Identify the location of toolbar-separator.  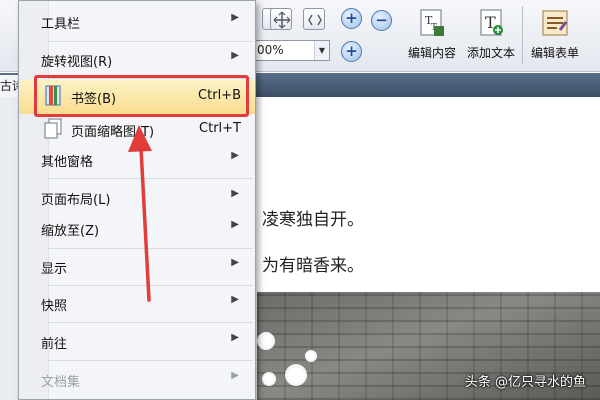
(522, 35).